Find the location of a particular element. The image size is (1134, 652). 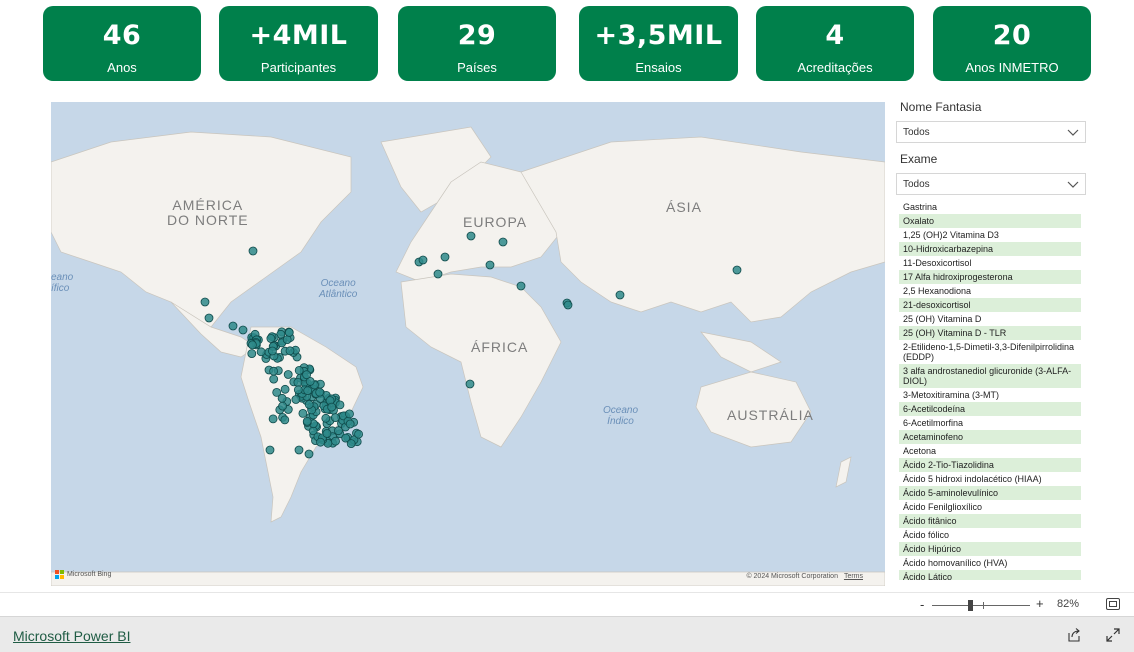

exam-list-item: 2,5 Hexanodiona is located at coordinates (990, 291).